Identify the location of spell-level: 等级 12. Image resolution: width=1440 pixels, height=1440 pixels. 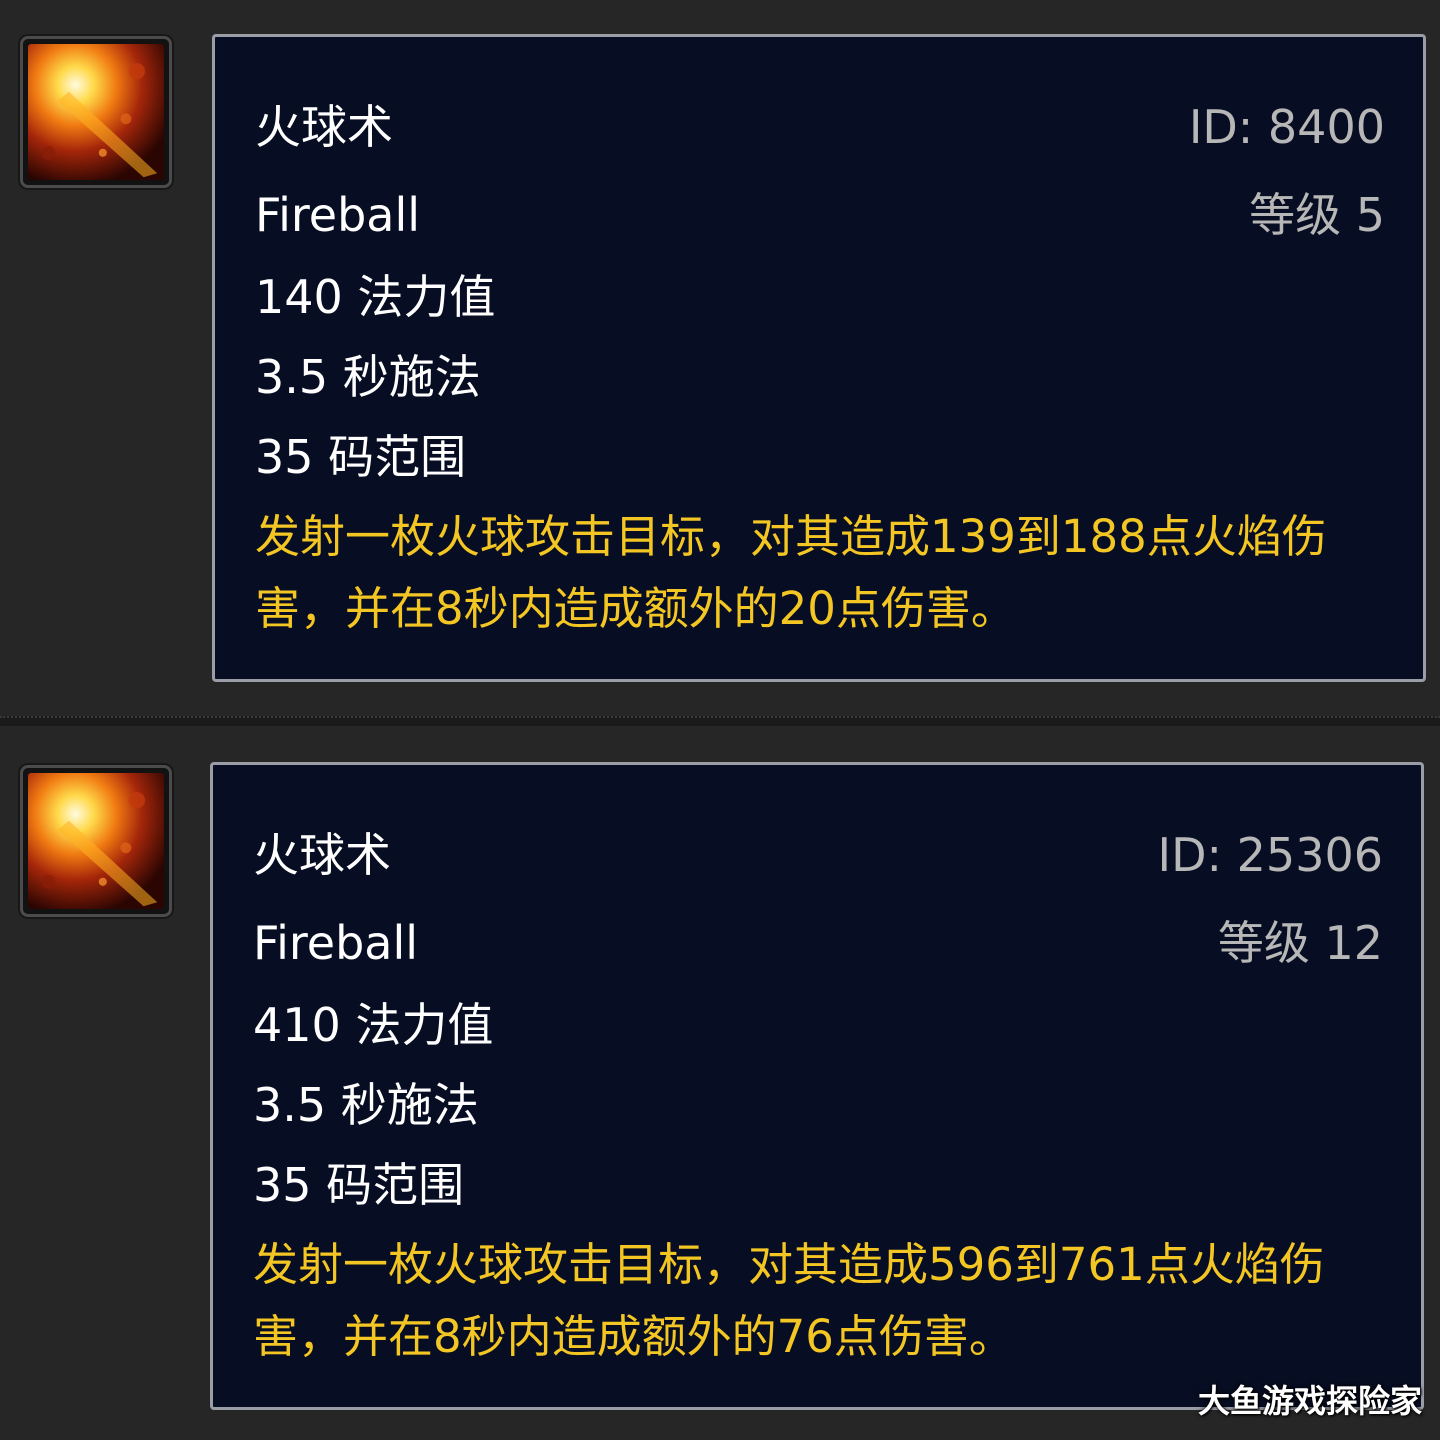
(1300, 943).